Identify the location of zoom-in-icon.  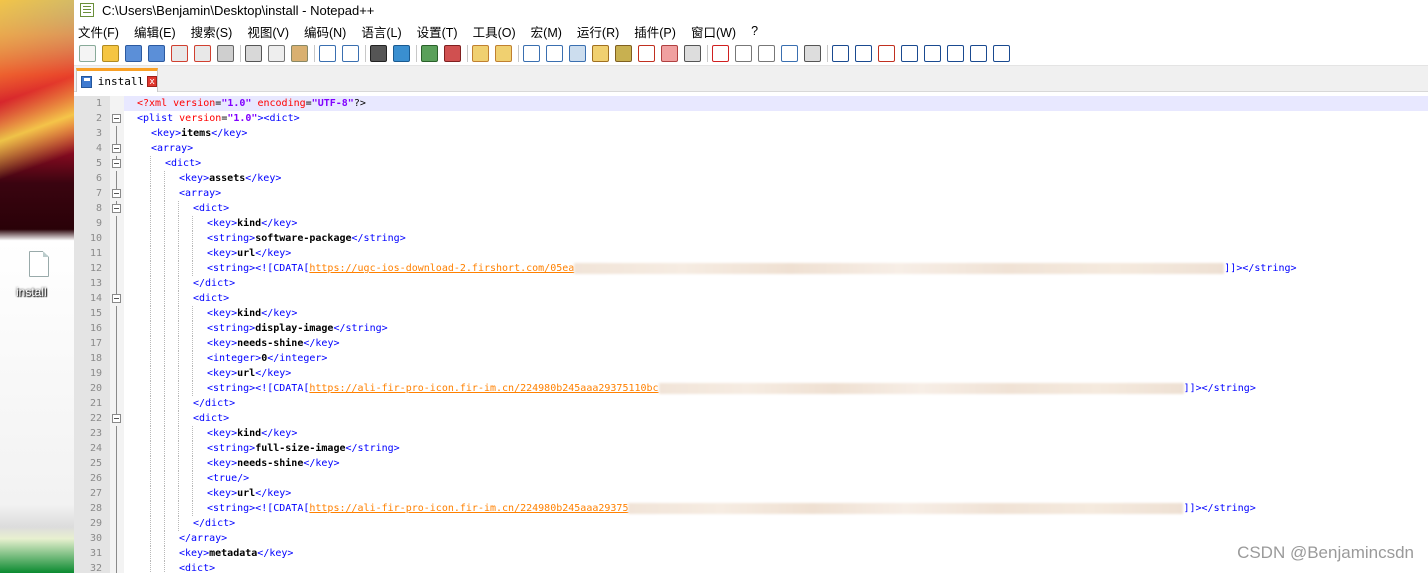
(429, 53).